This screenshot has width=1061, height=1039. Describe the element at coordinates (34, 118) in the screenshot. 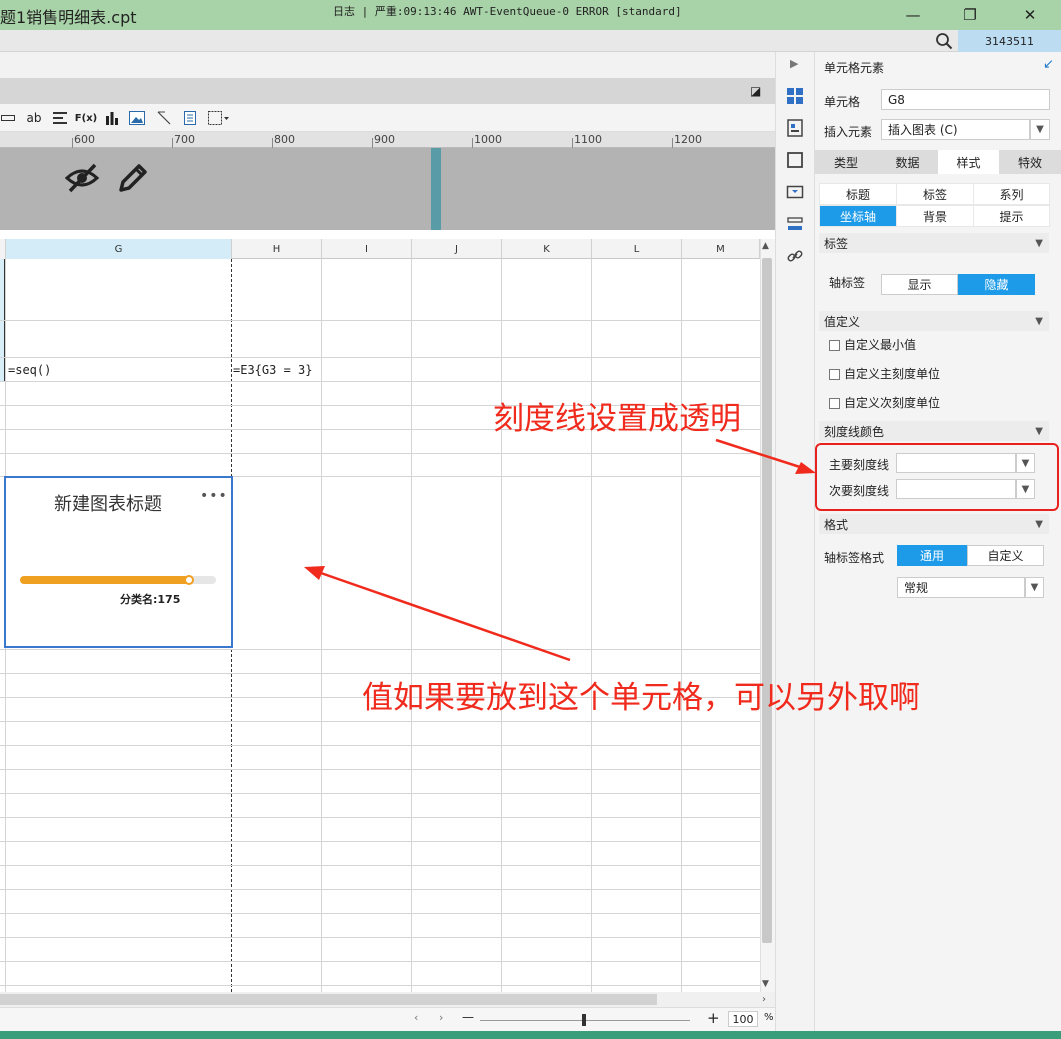

I see `toolbar-text-button: ab` at that location.